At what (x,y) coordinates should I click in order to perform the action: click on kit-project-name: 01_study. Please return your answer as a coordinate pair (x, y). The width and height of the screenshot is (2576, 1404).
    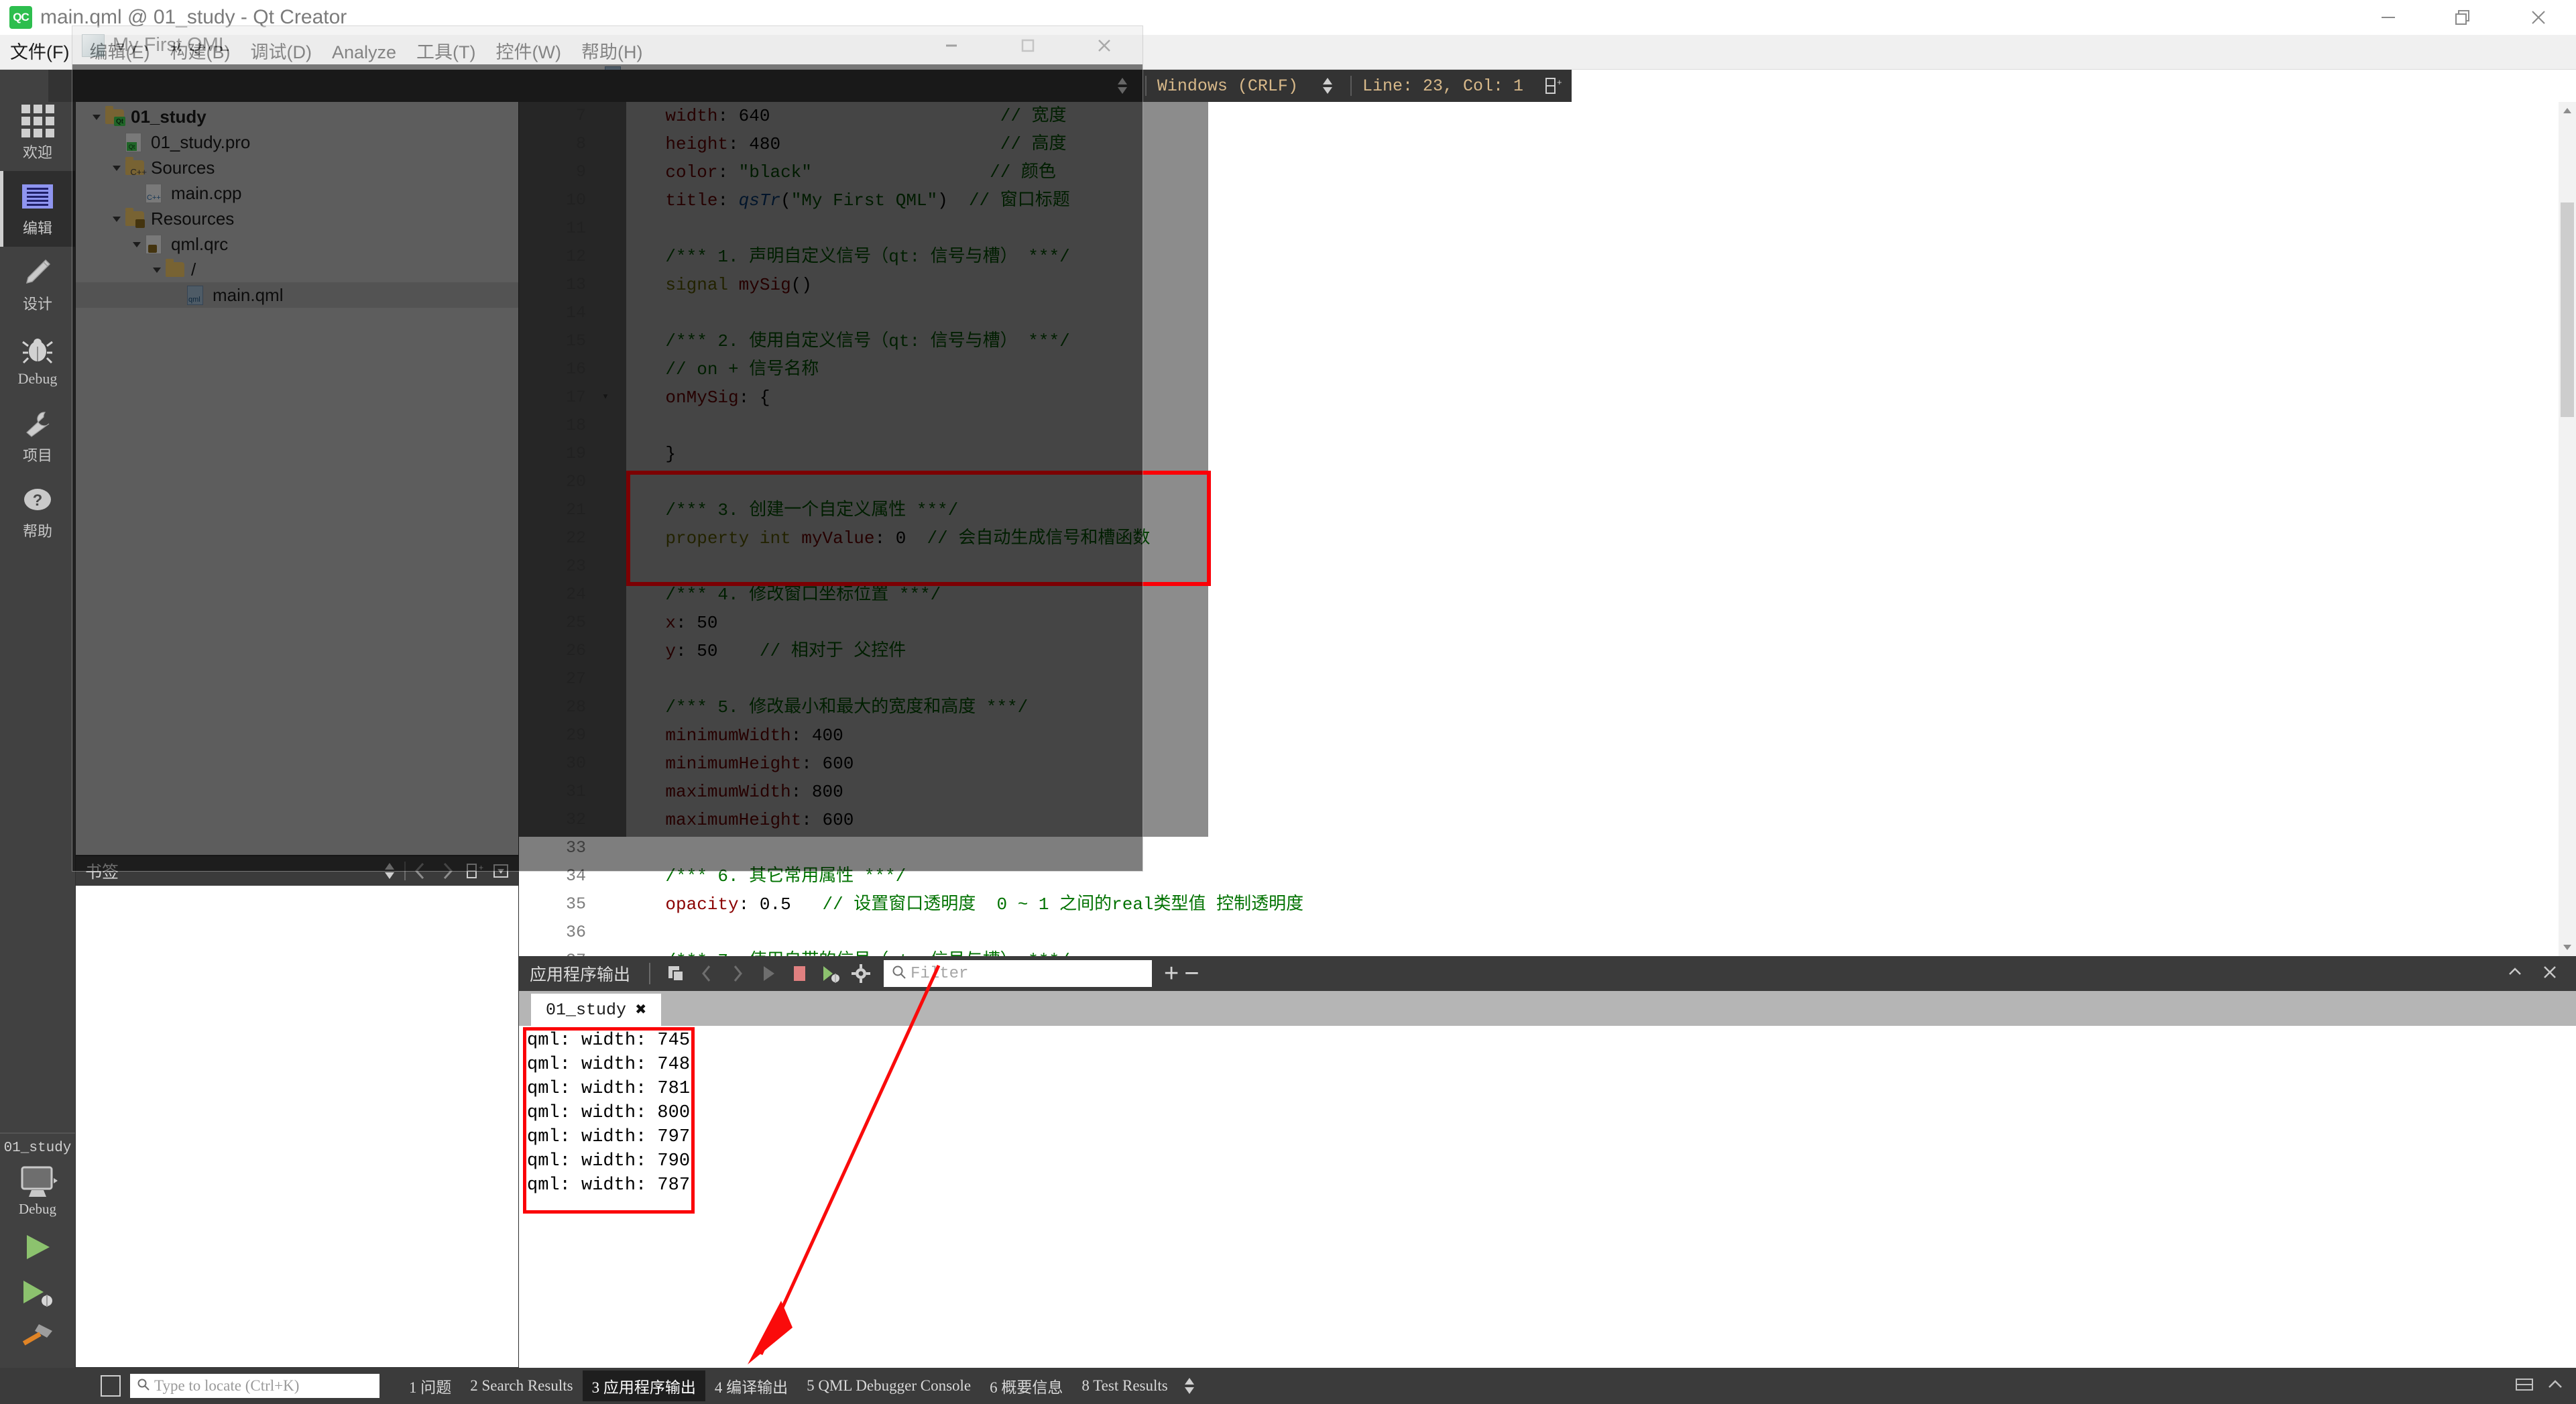
    Looking at the image, I should click on (37, 1148).